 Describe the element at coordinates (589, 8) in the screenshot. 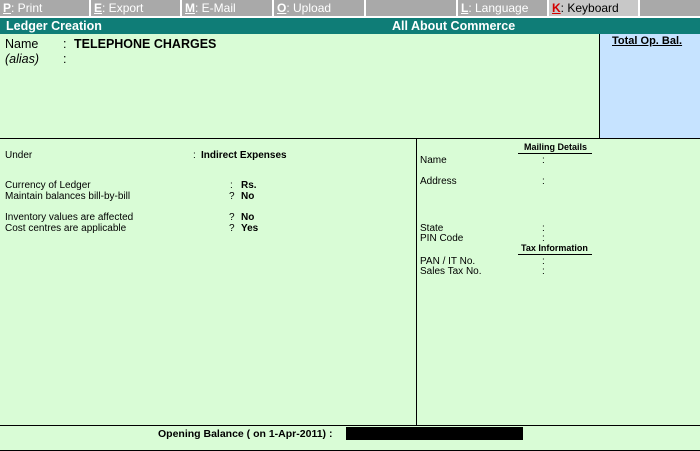

I see `menu-keyboard-label: : Keyboard` at that location.